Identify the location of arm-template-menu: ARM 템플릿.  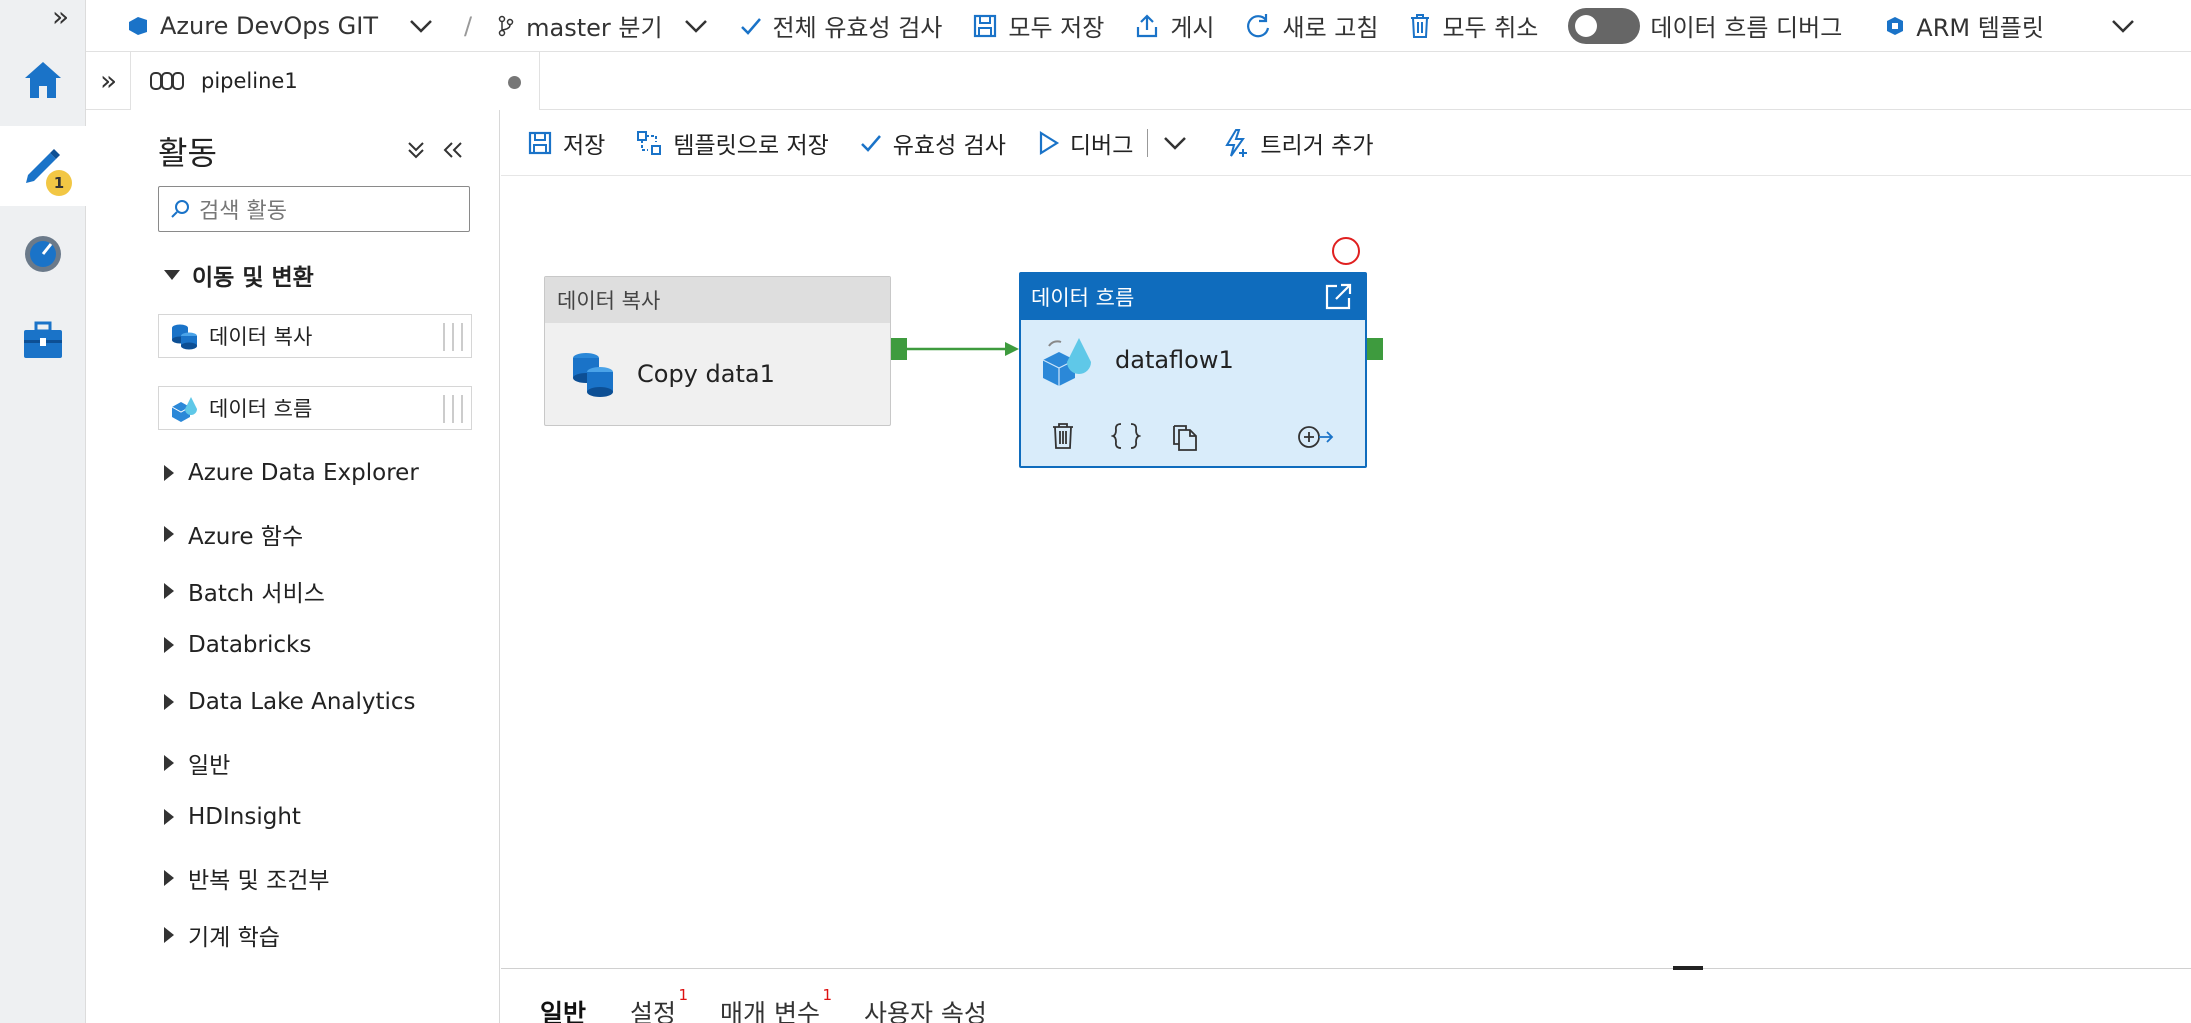
(2010, 25).